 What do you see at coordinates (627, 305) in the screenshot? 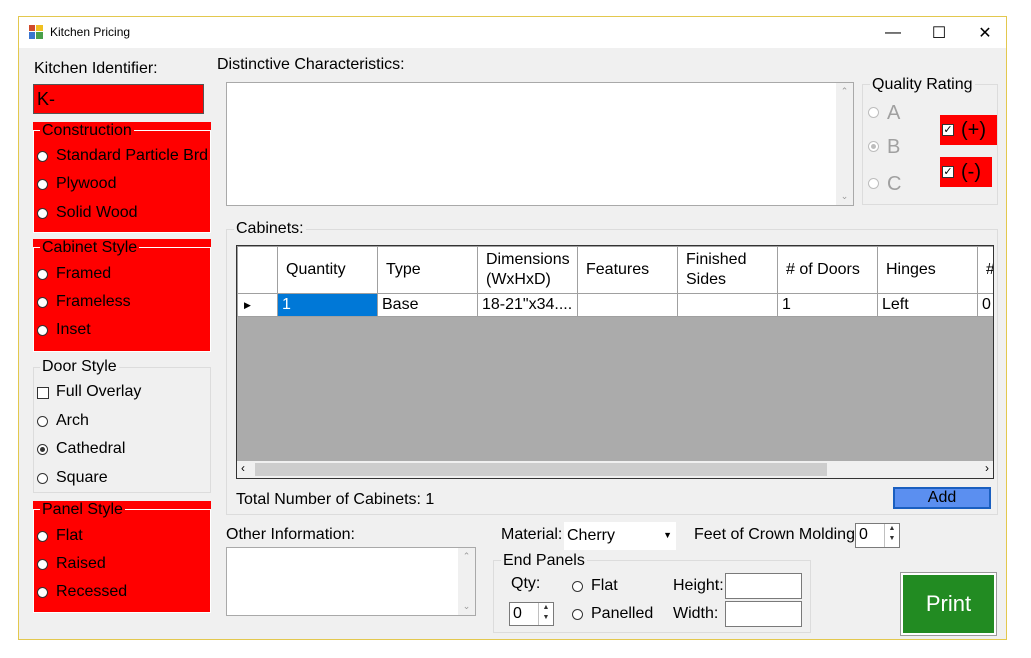
I see `grid-cell-features` at bounding box center [627, 305].